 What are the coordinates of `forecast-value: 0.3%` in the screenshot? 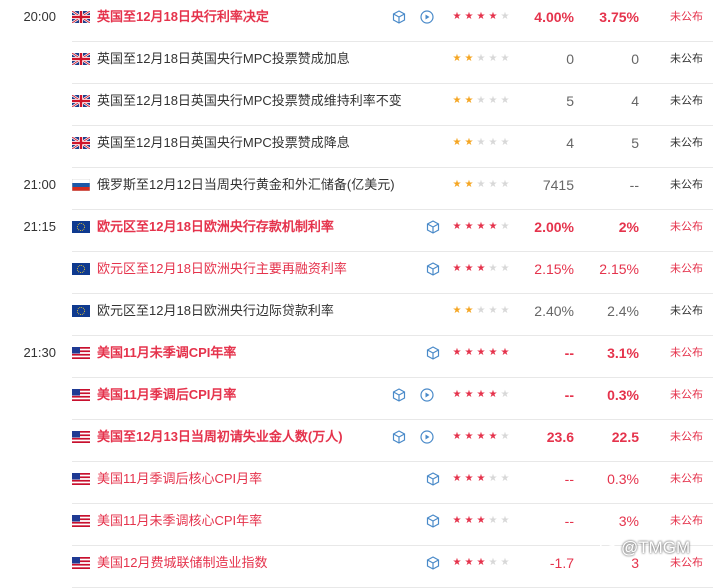 It's located at (623, 395).